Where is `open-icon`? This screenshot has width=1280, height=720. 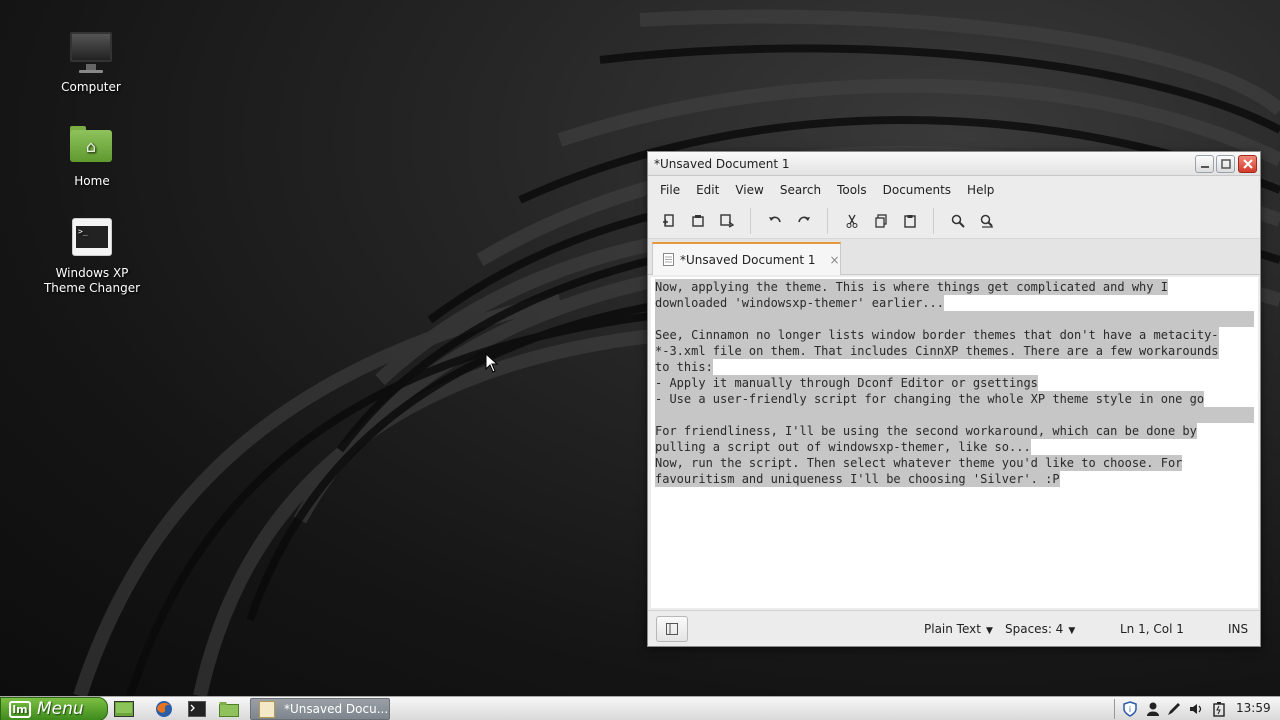 open-icon is located at coordinates (697, 220).